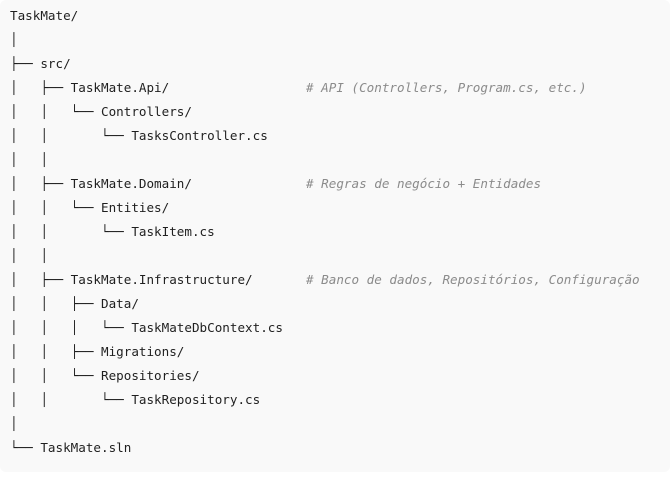 The width and height of the screenshot is (670, 484). What do you see at coordinates (135, 399) in the screenshot?
I see `line-text: │ │ └── TaskRepository.cs` at bounding box center [135, 399].